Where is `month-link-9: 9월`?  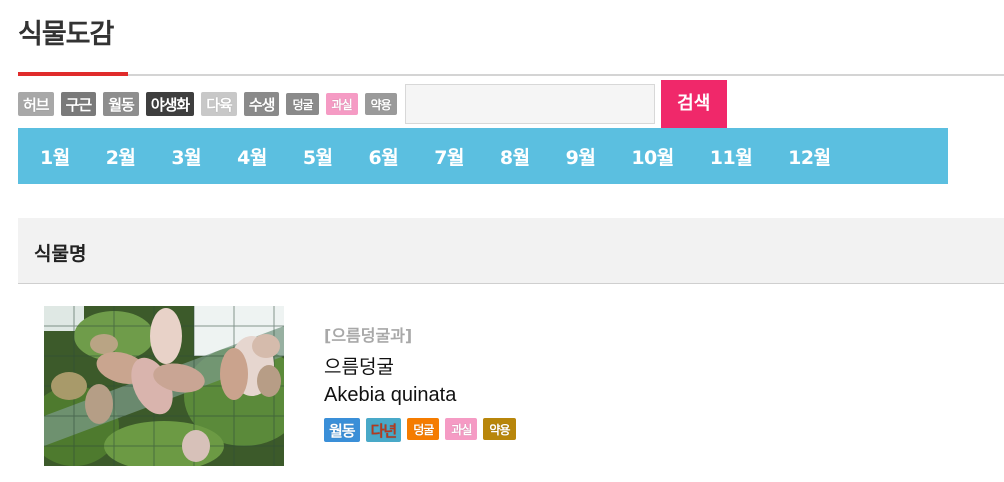 month-link-9: 9월 is located at coordinates (581, 156).